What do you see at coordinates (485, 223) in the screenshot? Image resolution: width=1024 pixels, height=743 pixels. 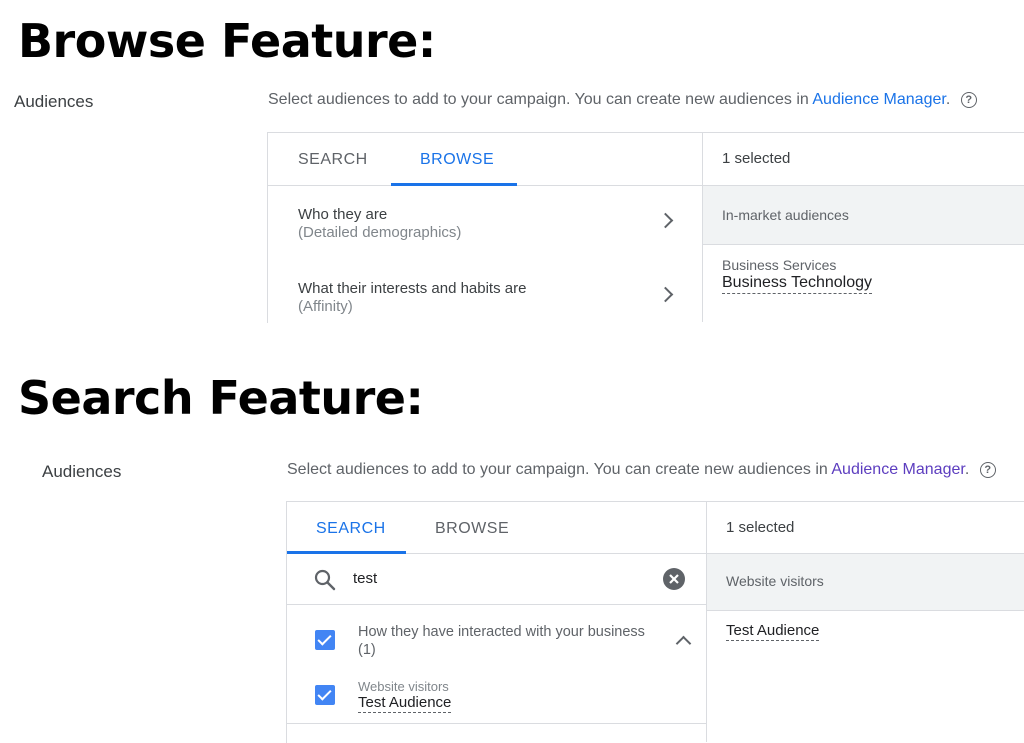 I see `category-who-they-are: Who they are (Detailed demographics)` at bounding box center [485, 223].